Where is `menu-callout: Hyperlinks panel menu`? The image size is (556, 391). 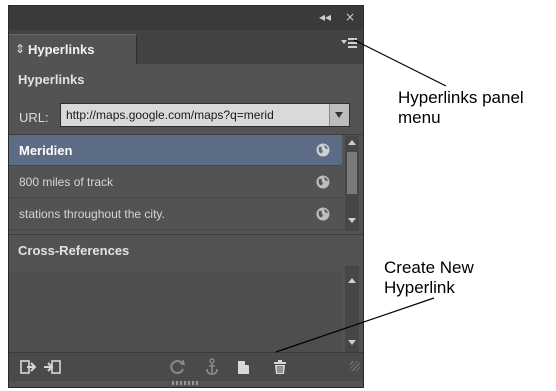
menu-callout: Hyperlinks panel menu is located at coordinates (461, 108).